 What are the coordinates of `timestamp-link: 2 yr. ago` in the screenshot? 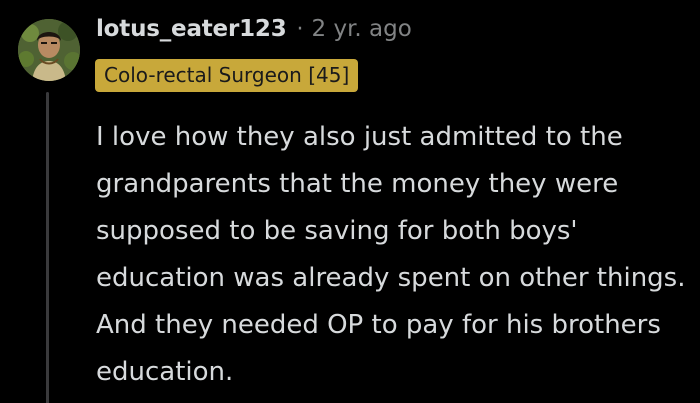 It's located at (362, 29).